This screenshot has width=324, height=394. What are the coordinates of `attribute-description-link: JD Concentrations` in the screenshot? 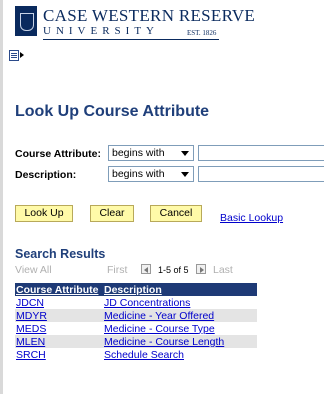 It's located at (147, 303).